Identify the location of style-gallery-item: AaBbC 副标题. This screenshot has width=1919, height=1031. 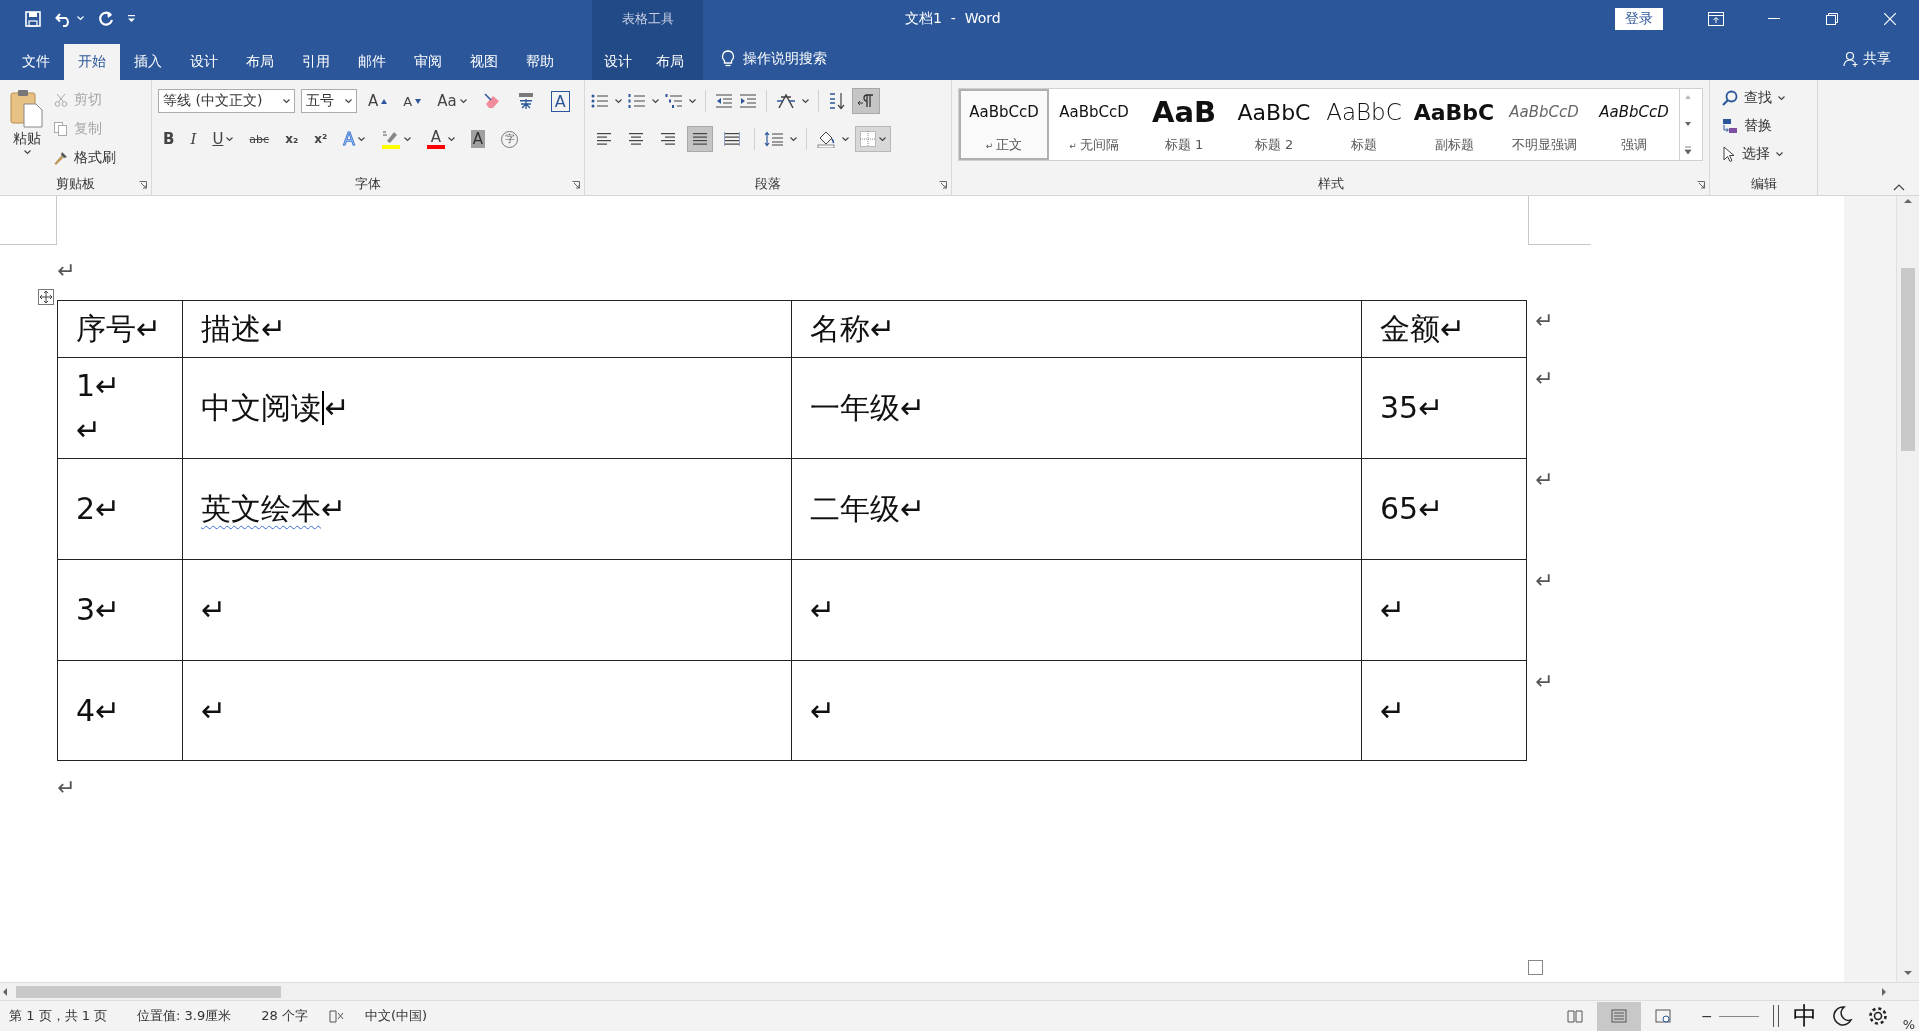
(1454, 124).